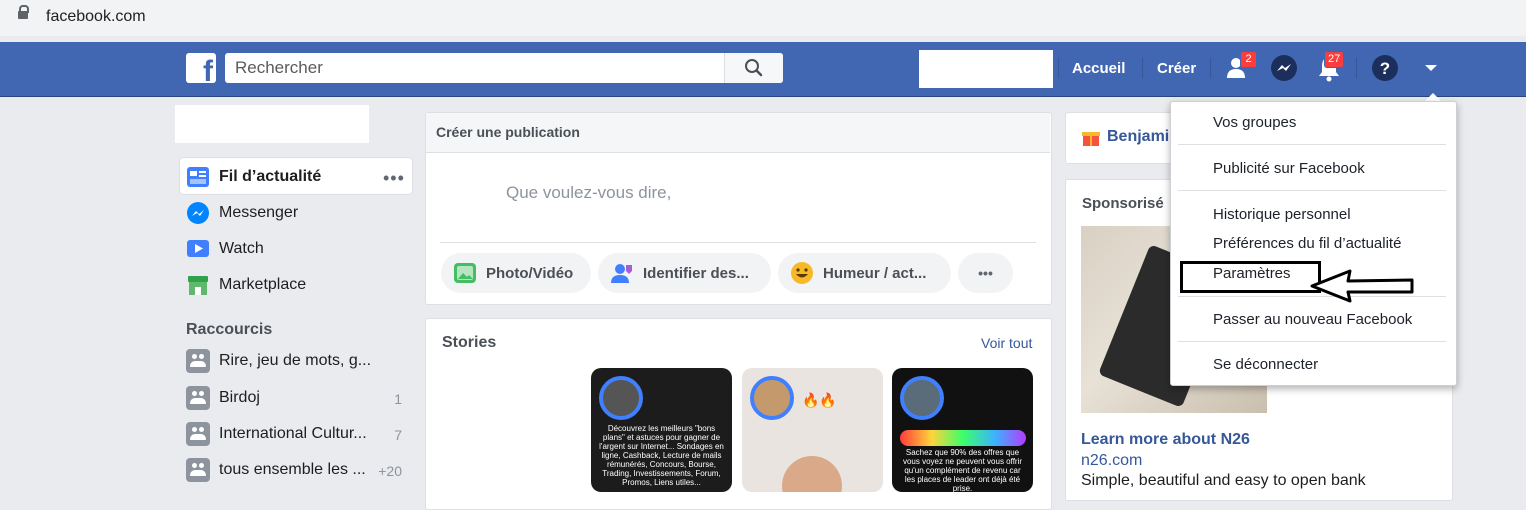 The width and height of the screenshot is (1526, 510). I want to click on gift-icon, so click(1091, 139).